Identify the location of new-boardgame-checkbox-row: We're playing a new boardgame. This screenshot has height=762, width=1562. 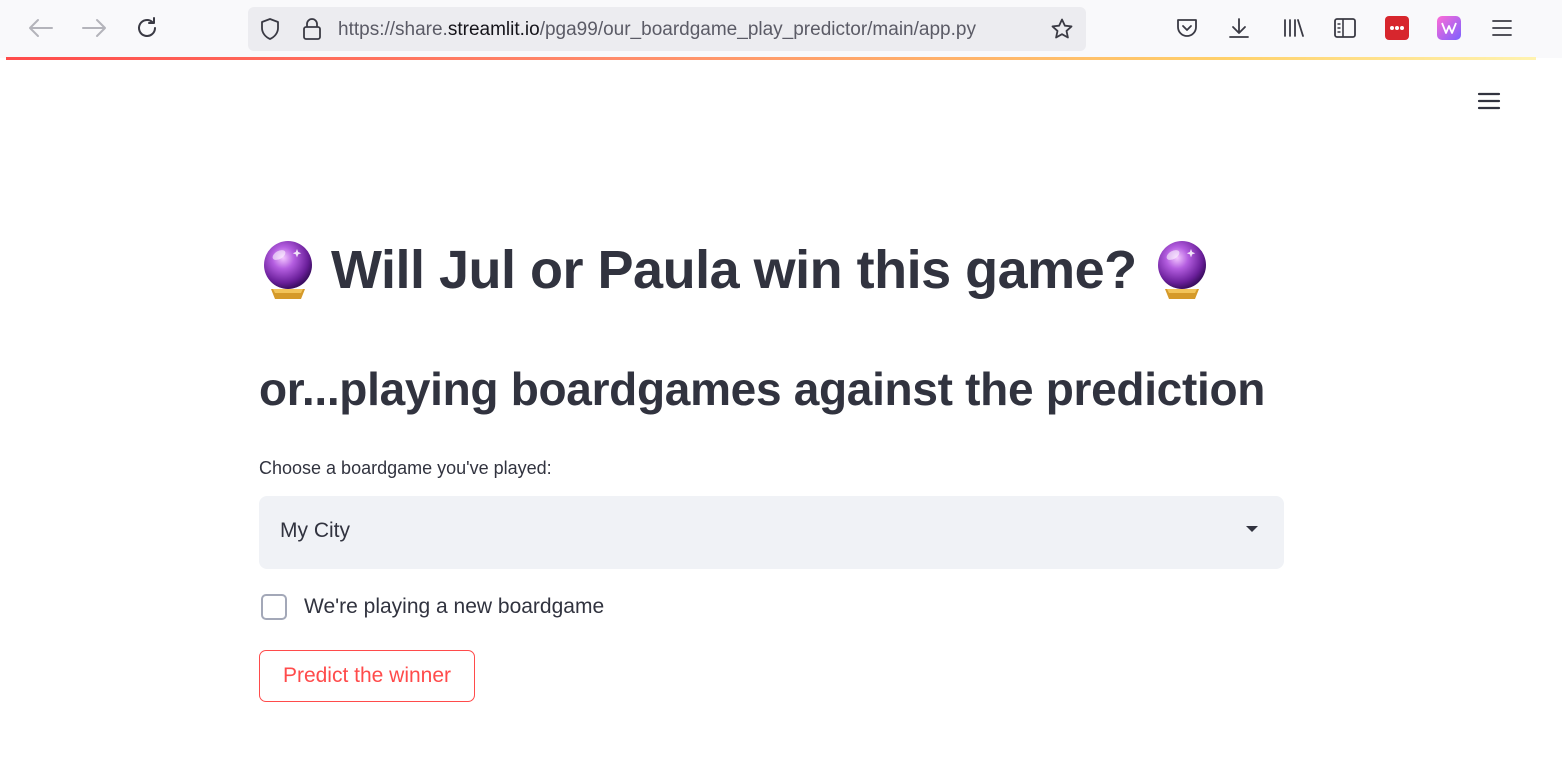
(432, 607).